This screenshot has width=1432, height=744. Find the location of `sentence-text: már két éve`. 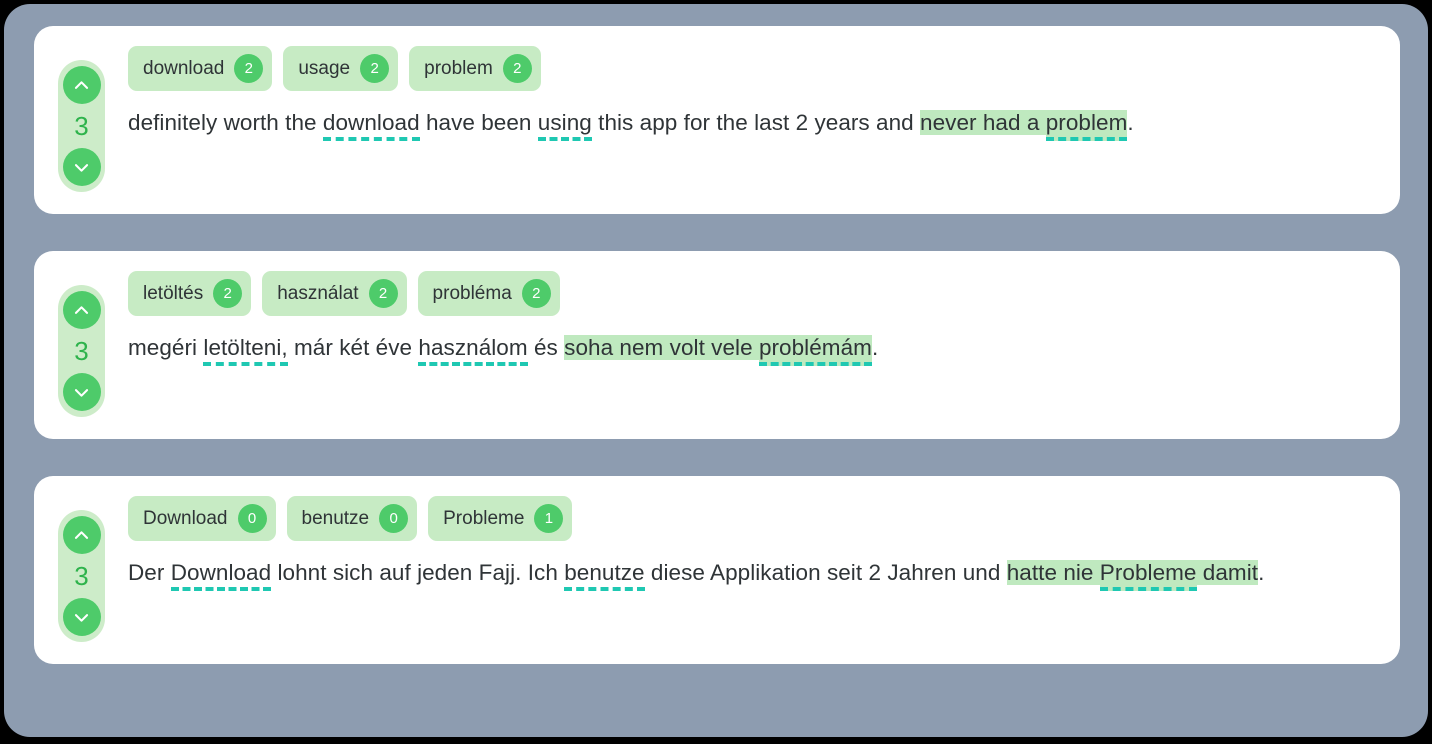

sentence-text: már két éve is located at coordinates (353, 347).